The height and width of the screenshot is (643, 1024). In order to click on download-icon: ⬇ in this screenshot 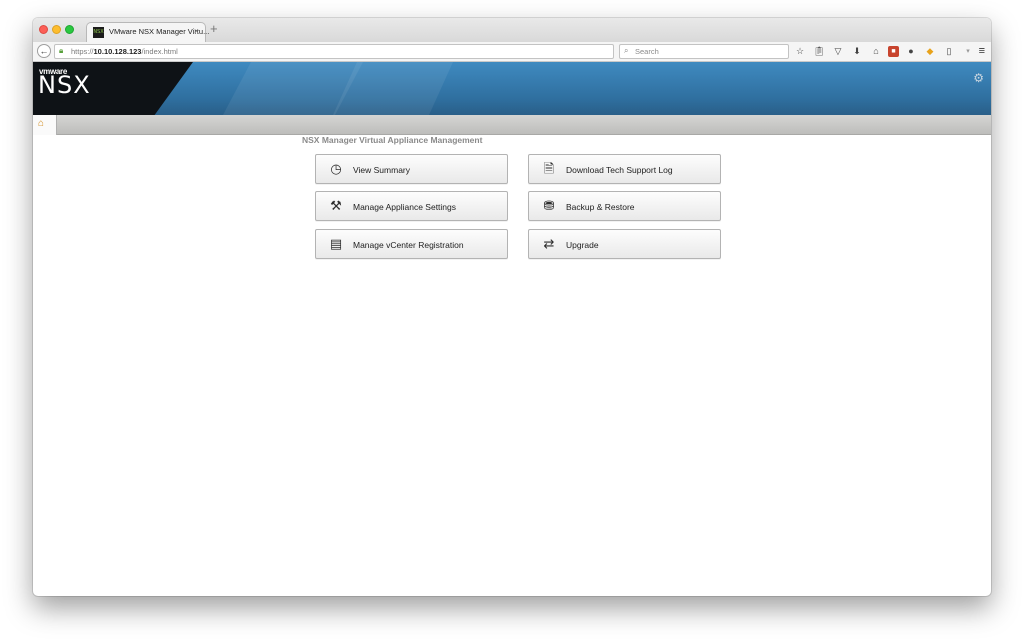, I will do `click(857, 51)`.